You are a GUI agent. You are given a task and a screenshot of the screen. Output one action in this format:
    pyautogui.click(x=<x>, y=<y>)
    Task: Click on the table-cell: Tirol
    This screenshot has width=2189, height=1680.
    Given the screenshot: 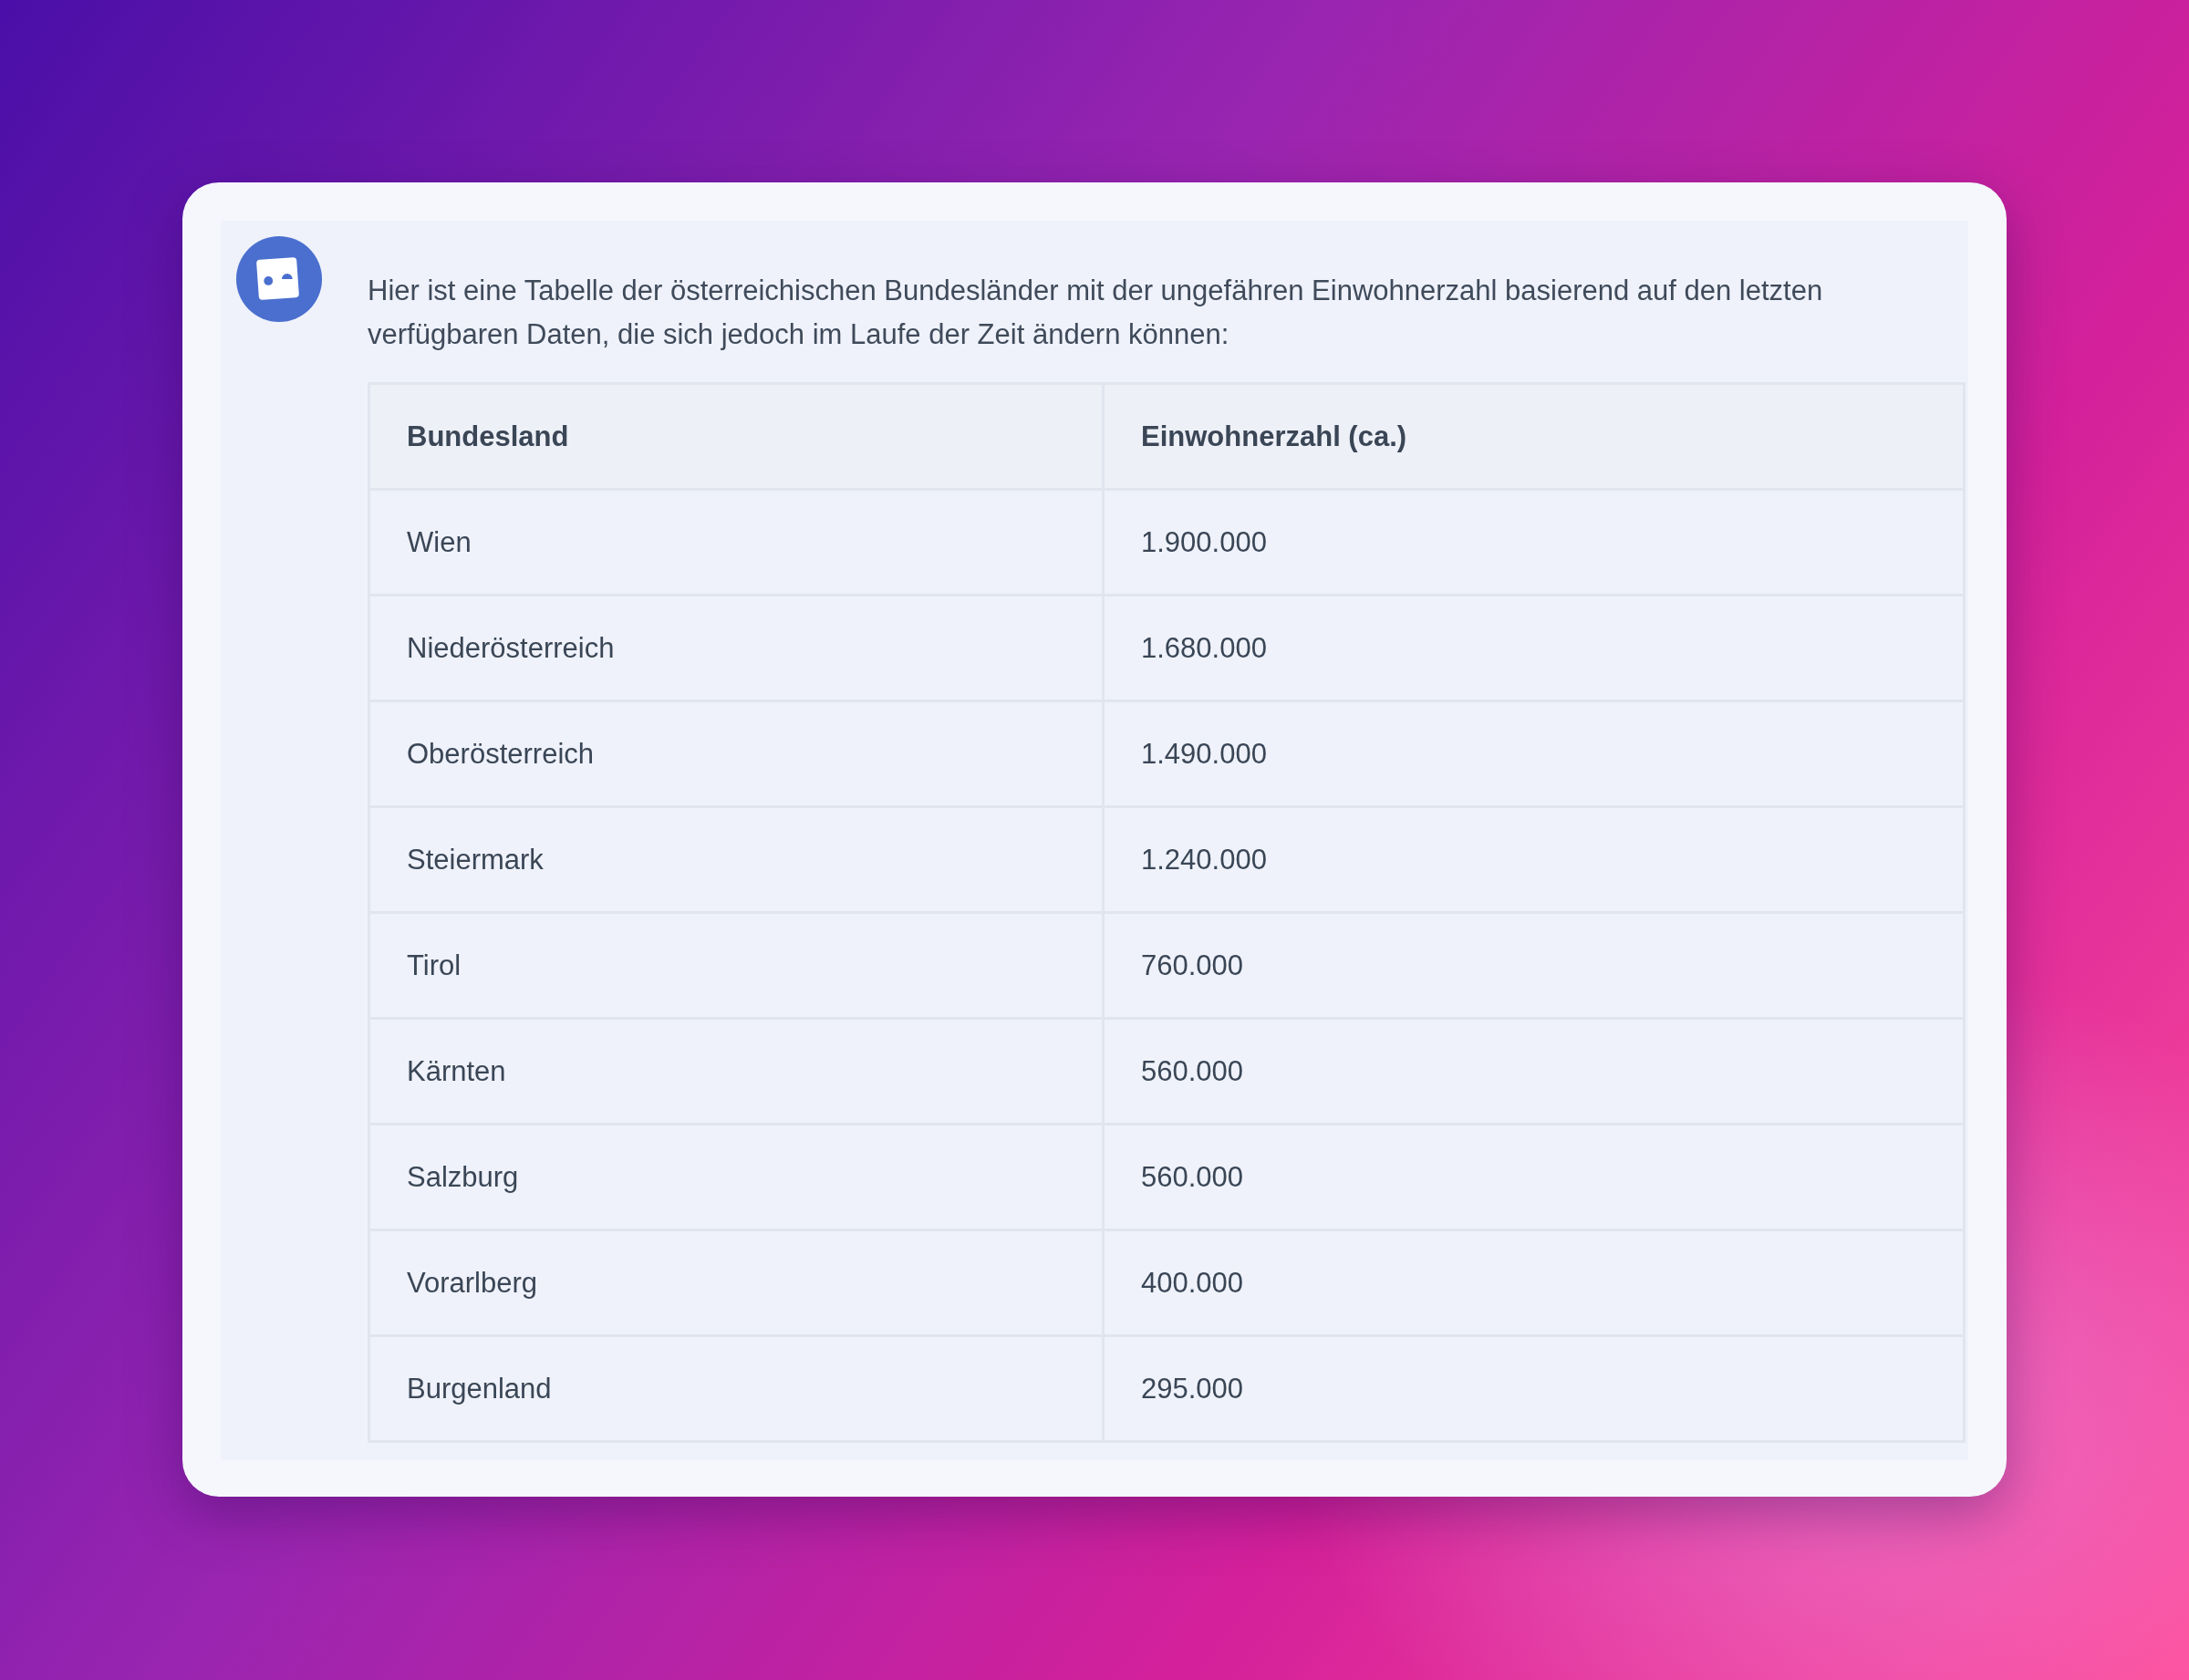 What is the action you would take?
    pyautogui.click(x=736, y=966)
    